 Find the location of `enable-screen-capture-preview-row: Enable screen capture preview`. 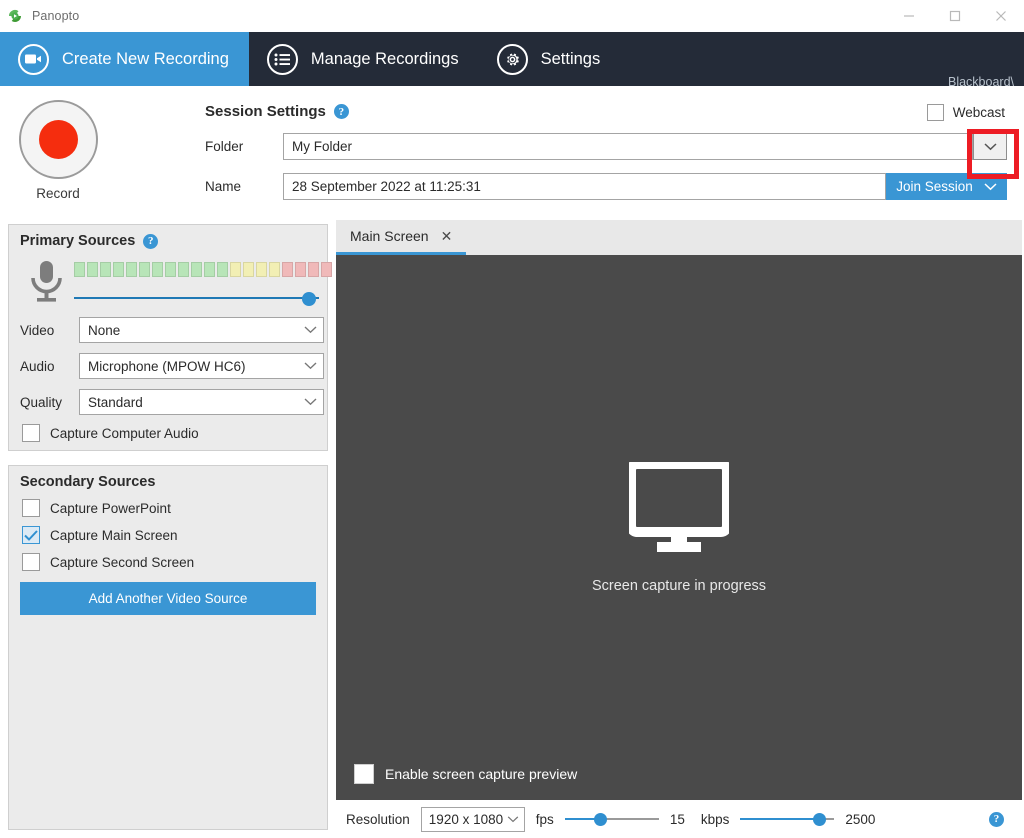

enable-screen-capture-preview-row: Enable screen capture preview is located at coordinates (465, 774).